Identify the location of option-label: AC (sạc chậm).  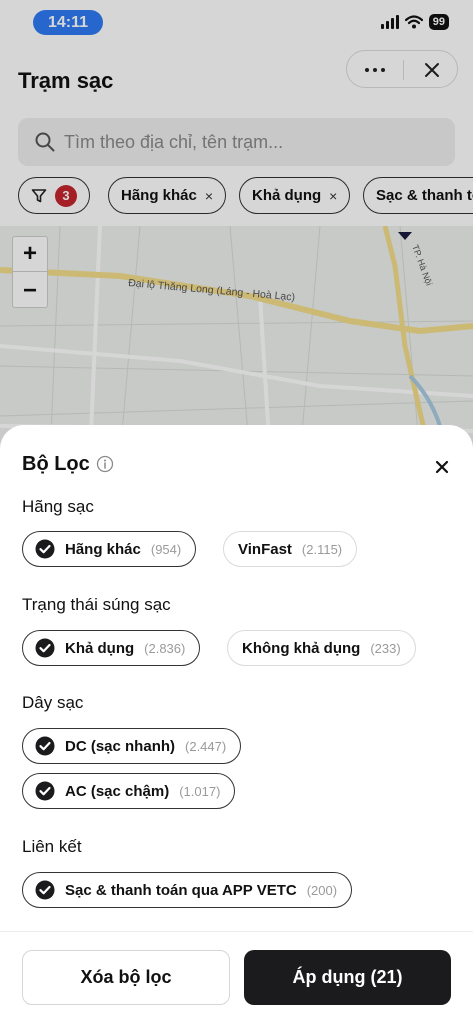
(117, 791).